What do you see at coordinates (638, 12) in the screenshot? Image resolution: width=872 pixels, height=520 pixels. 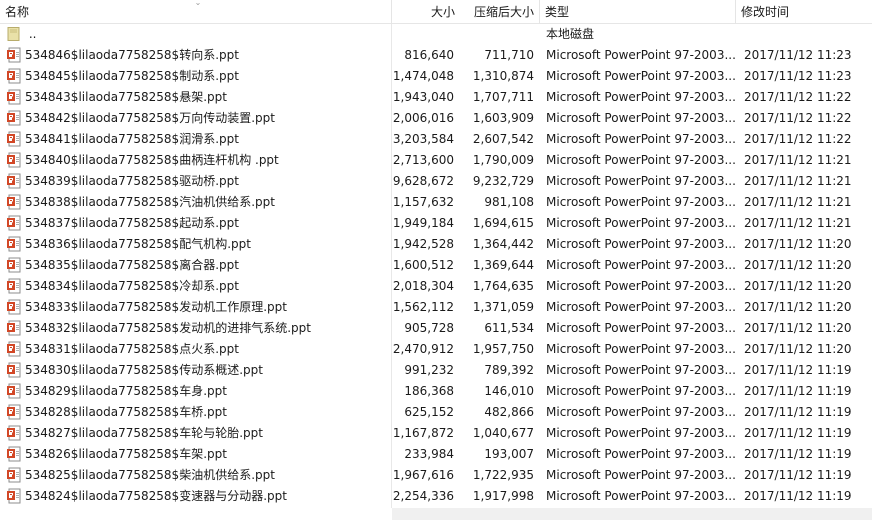 I see `column-header-type: 类型` at bounding box center [638, 12].